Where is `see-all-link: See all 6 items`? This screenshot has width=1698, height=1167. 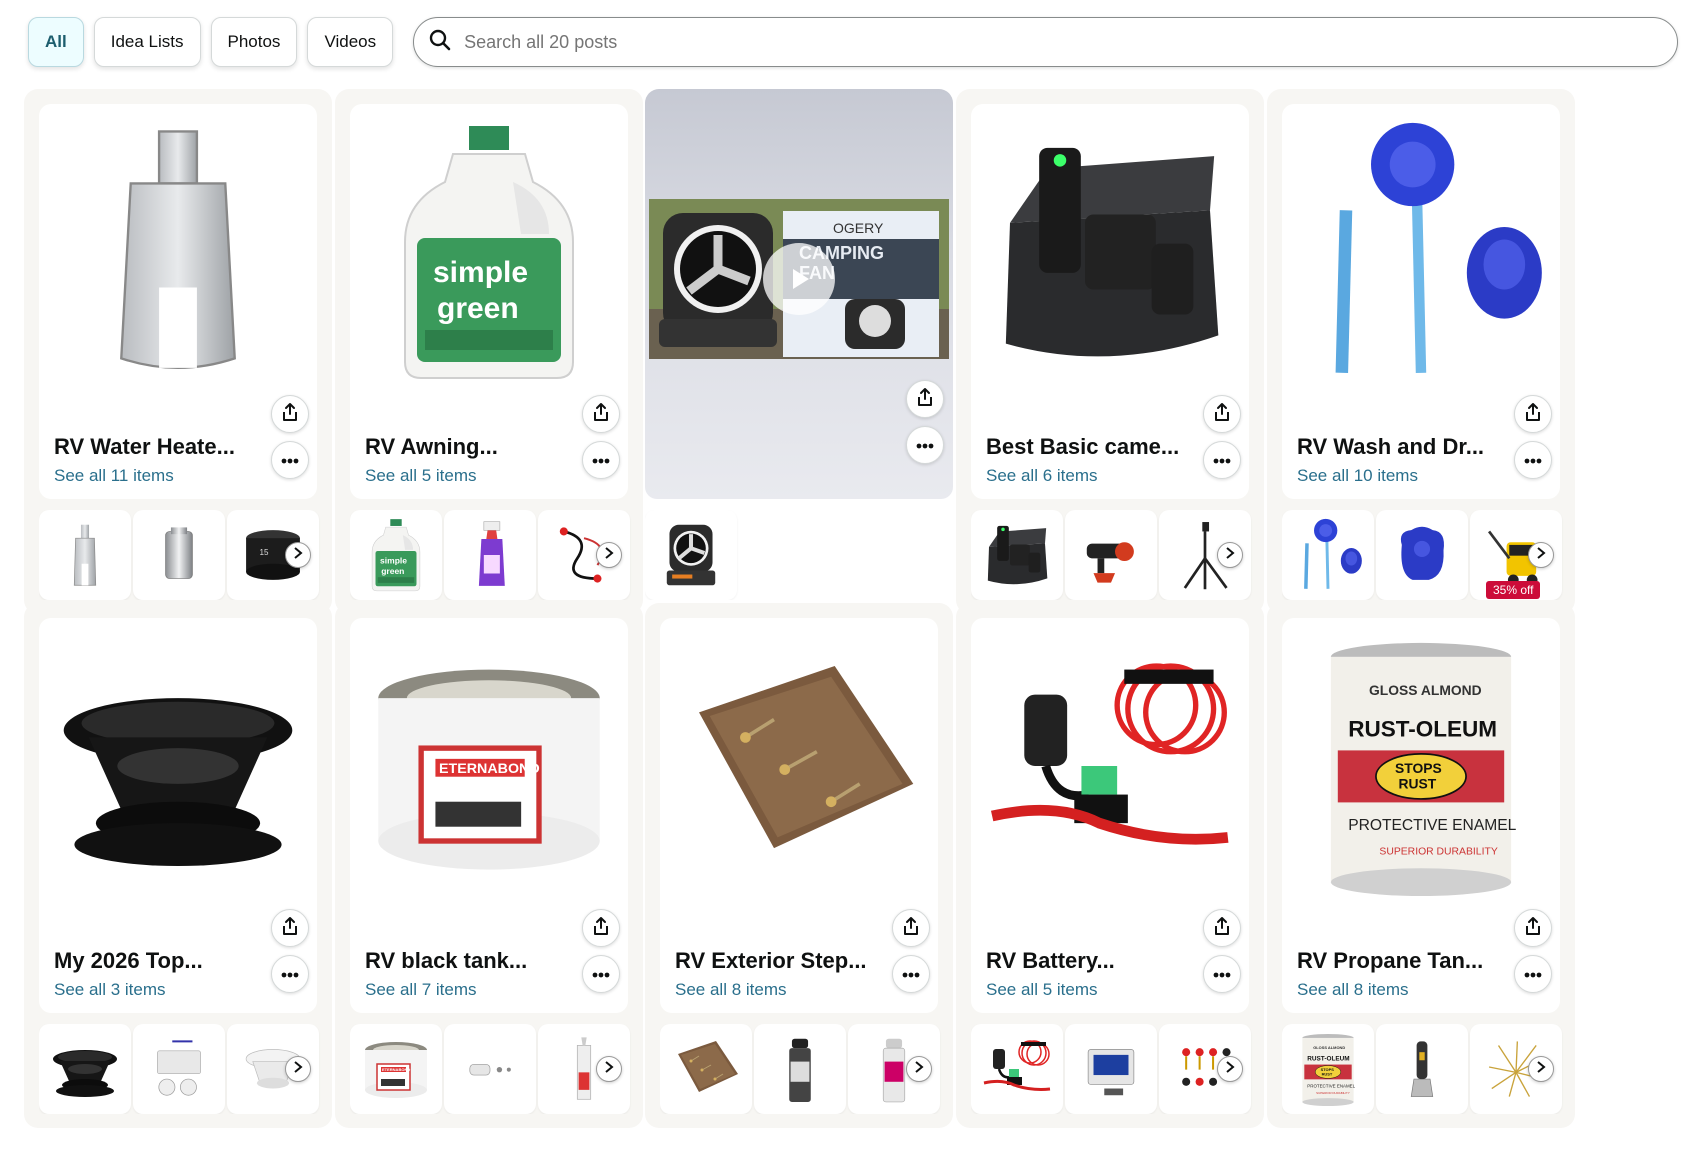 see-all-link: See all 6 items is located at coordinates (1042, 476).